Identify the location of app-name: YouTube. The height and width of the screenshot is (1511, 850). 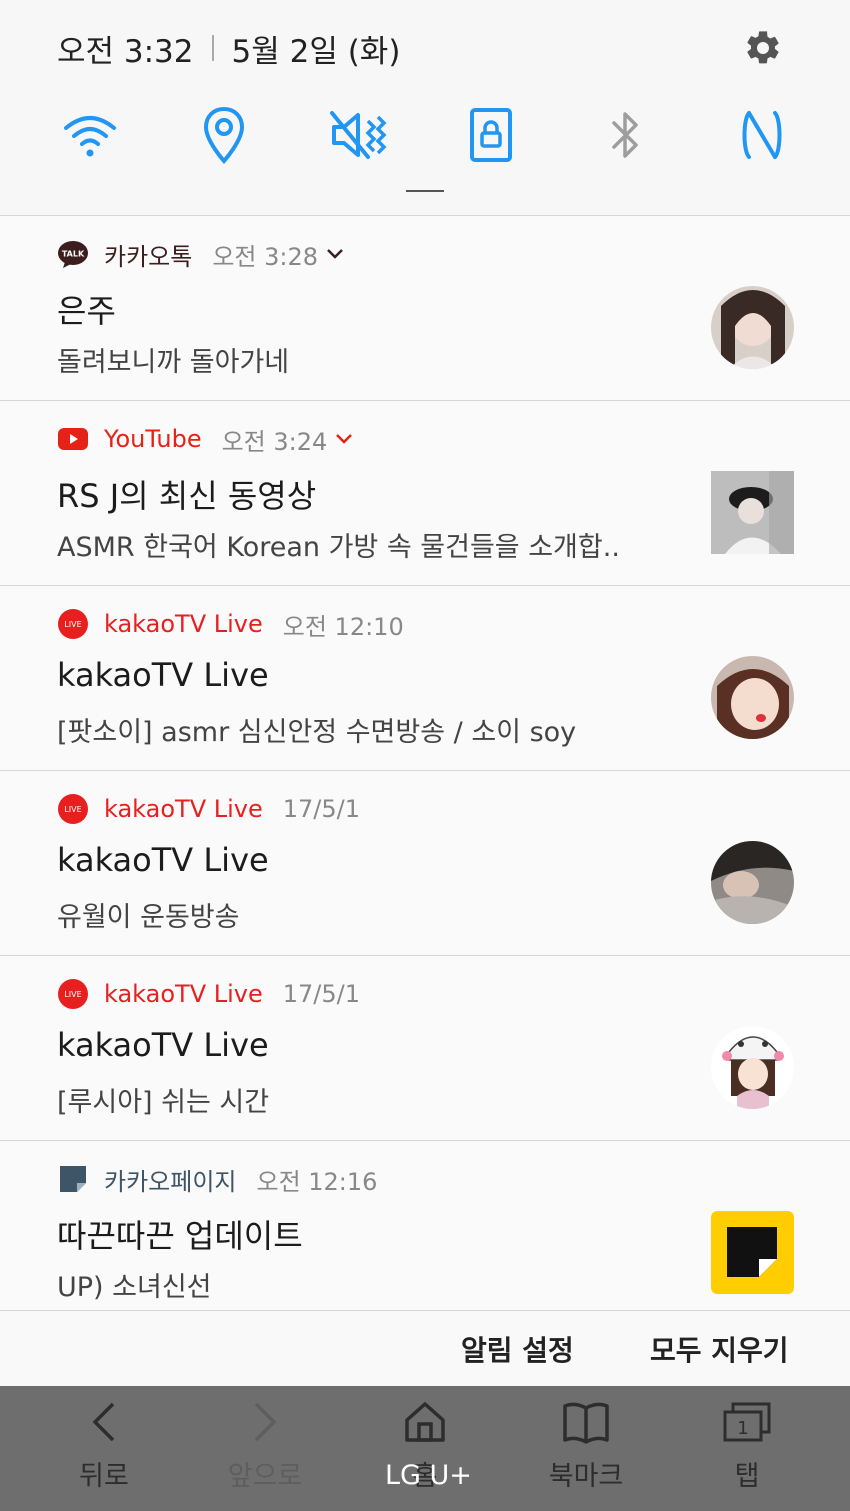
(153, 439).